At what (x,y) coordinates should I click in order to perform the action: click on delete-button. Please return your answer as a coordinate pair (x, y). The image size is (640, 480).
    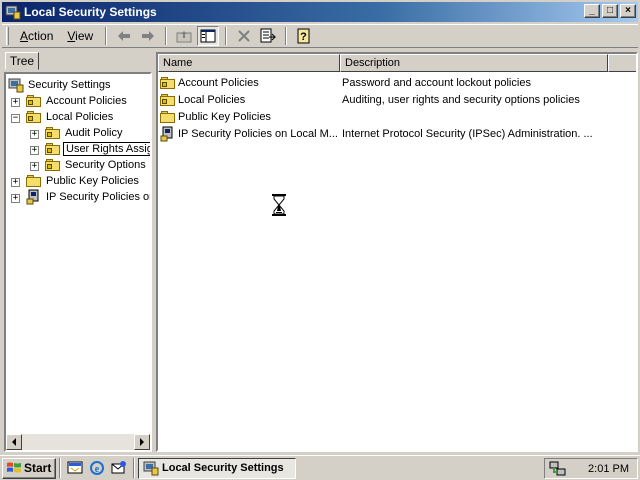
    Looking at the image, I should click on (244, 36).